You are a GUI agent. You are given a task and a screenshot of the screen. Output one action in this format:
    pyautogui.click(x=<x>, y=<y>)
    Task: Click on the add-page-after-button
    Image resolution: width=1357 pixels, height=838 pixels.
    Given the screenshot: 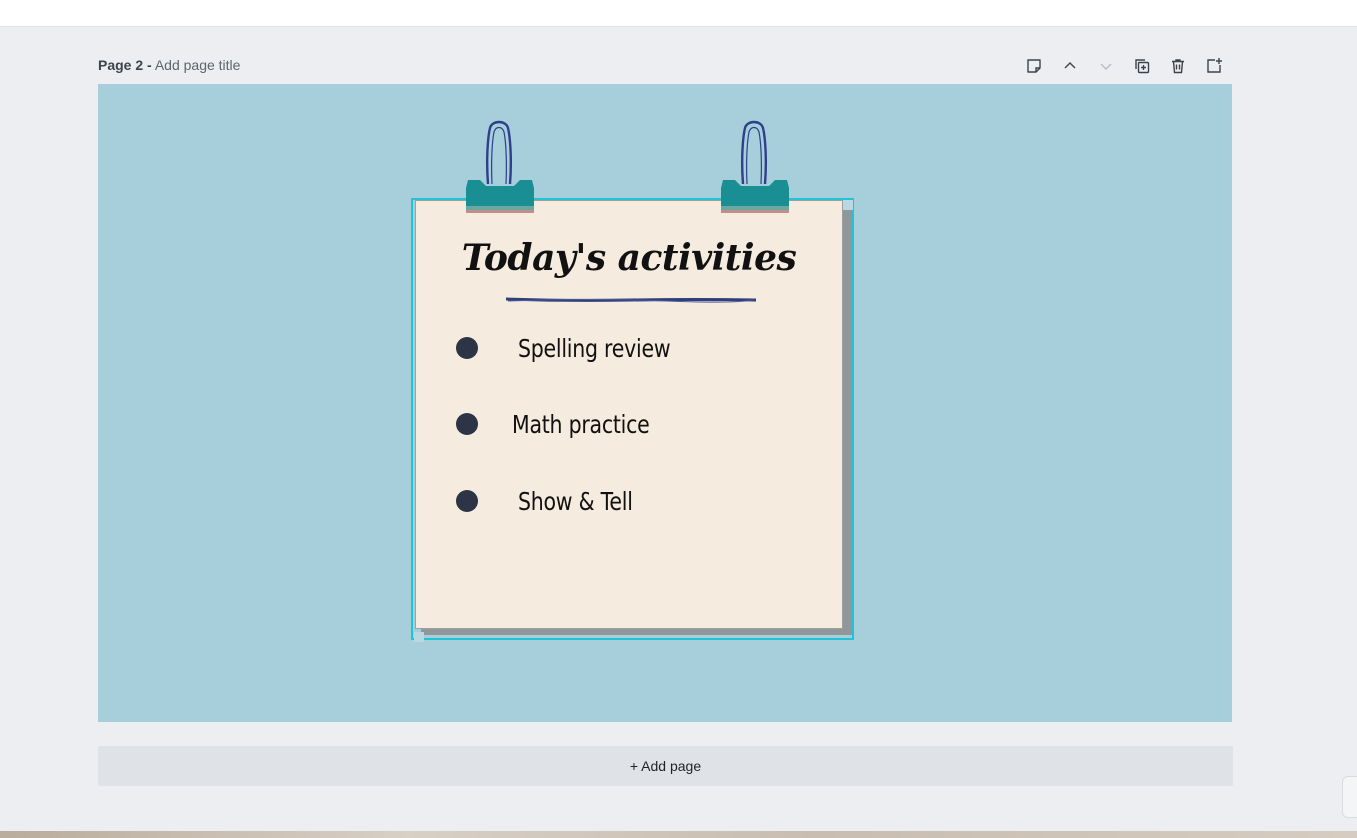 What is the action you would take?
    pyautogui.click(x=1214, y=66)
    